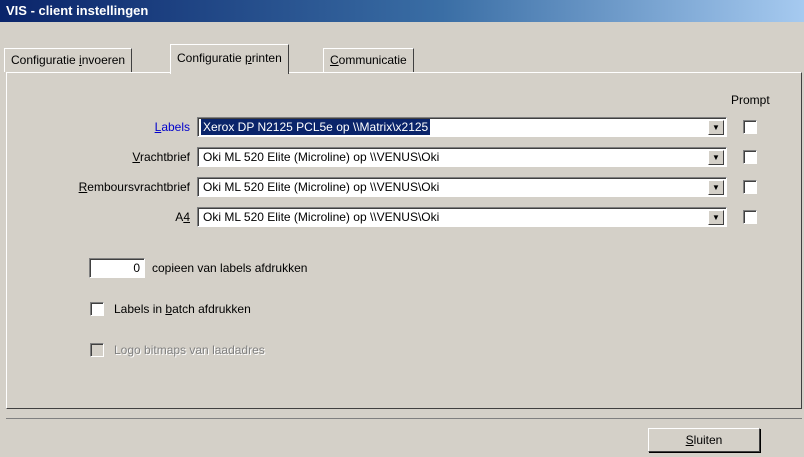  What do you see at coordinates (134, 187) in the screenshot?
I see `remboursvrachtbrief-printer-label: Remboursvrachtbrief` at bounding box center [134, 187].